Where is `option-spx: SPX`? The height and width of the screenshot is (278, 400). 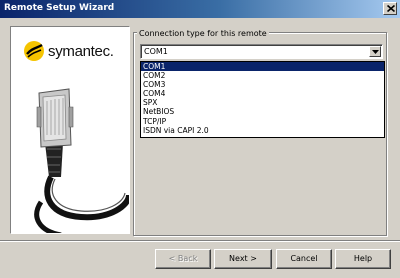
option-spx: SPX is located at coordinates (262, 102).